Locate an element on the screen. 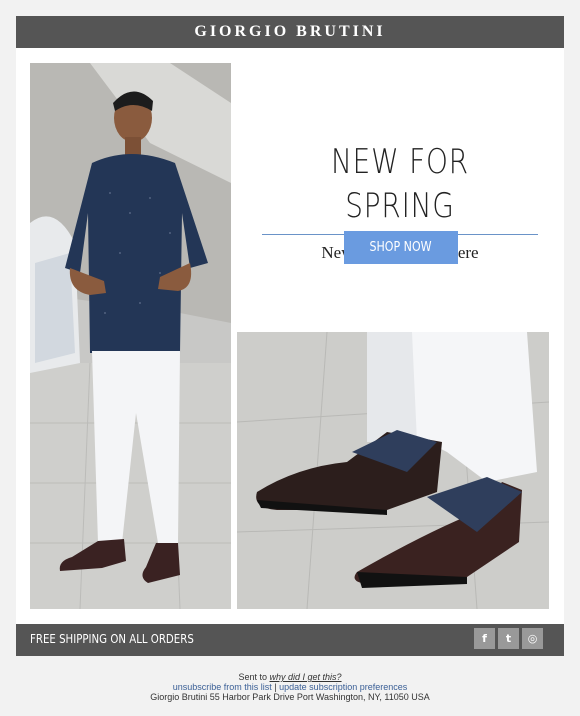  sent-to-line: Sent to why did I get this? is located at coordinates (290, 677).